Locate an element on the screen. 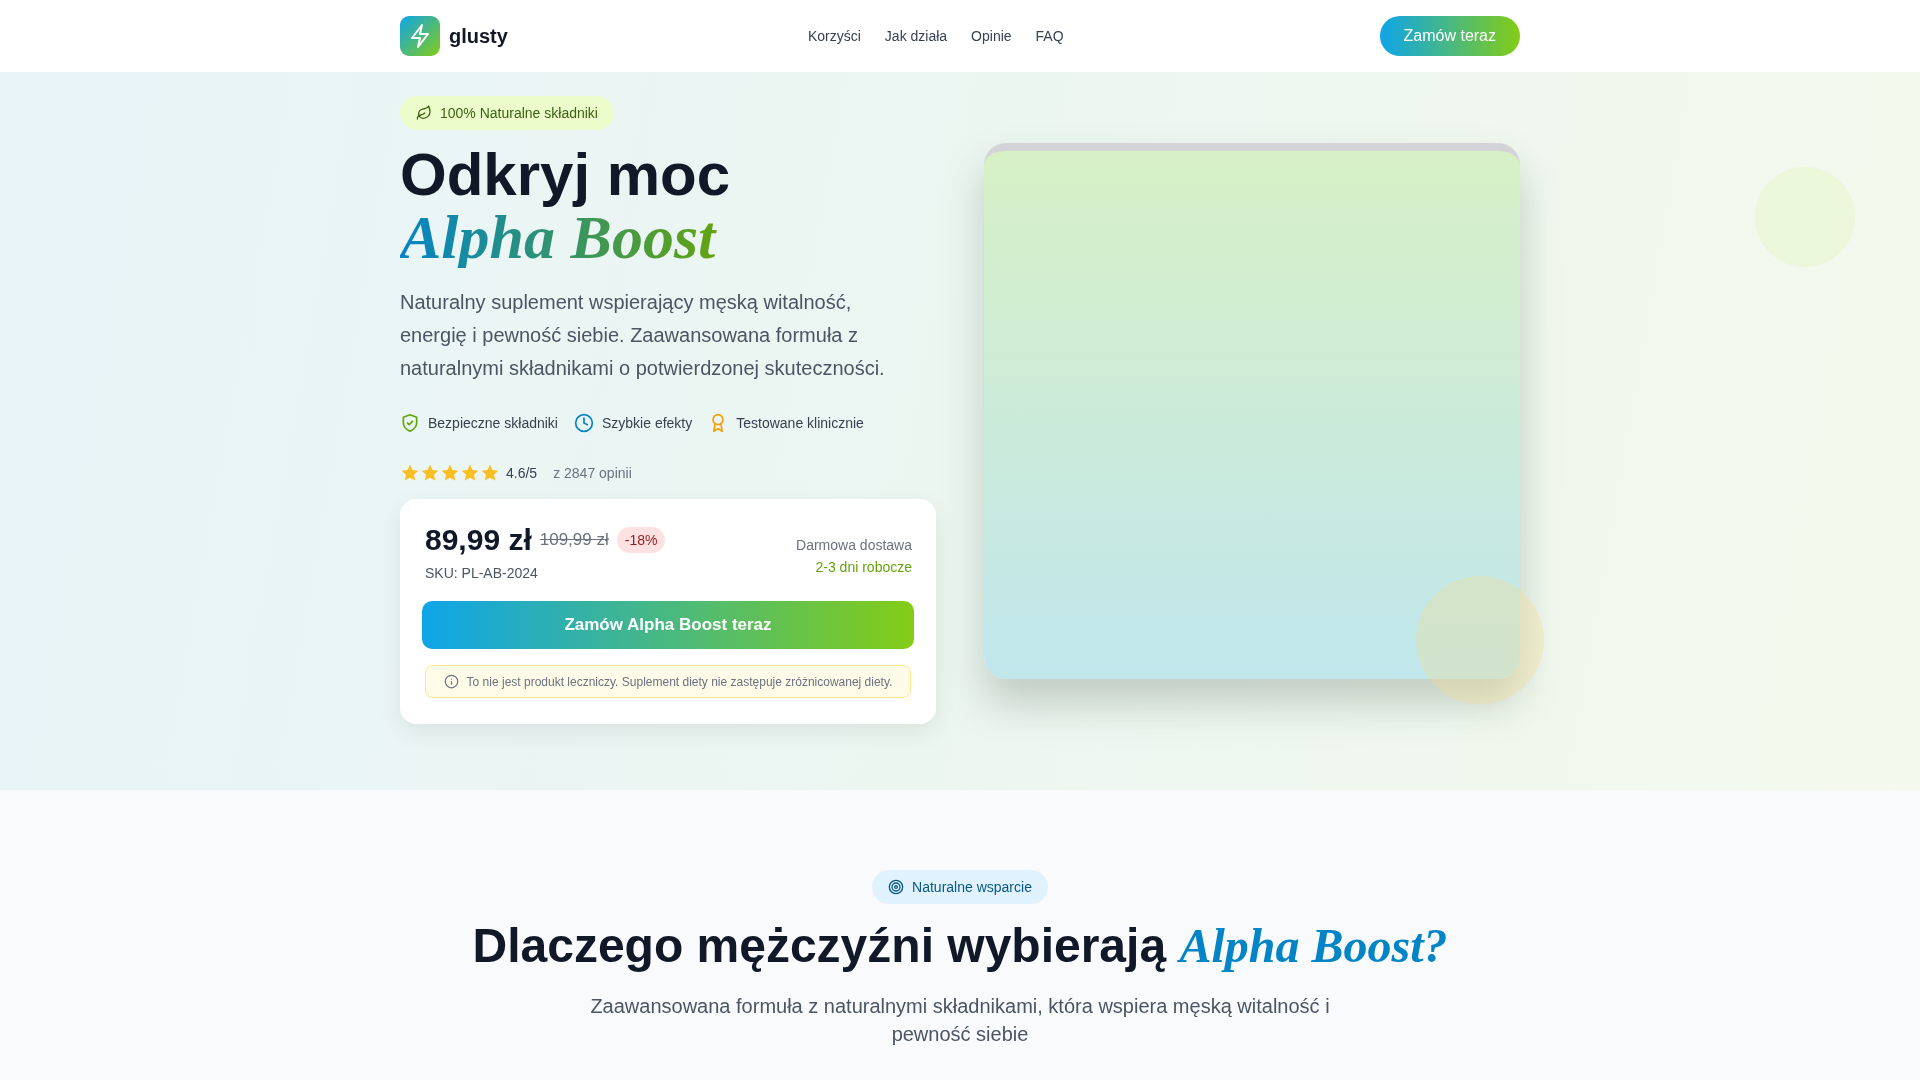  nav-link: FAQ is located at coordinates (1049, 36).